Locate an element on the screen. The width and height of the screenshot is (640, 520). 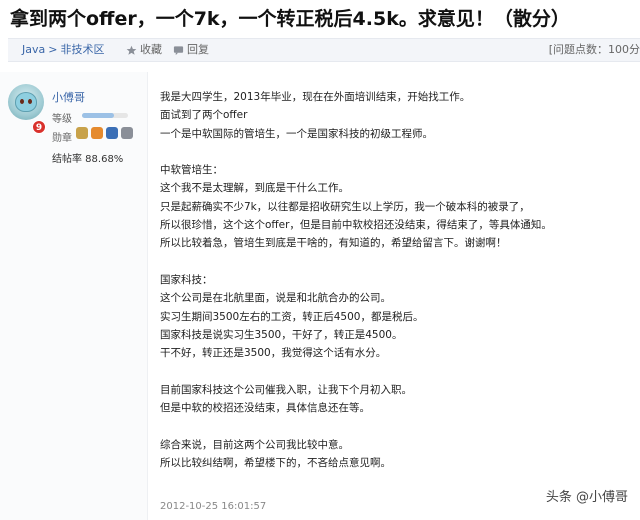
post-line: 国家科技是说实习生3500，干好了，转正是4500。 is located at coordinates (281, 334).